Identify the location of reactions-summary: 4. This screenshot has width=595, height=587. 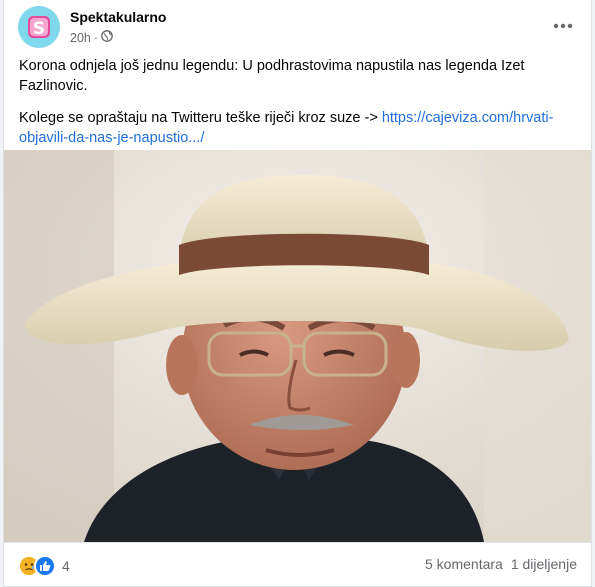
(44, 566).